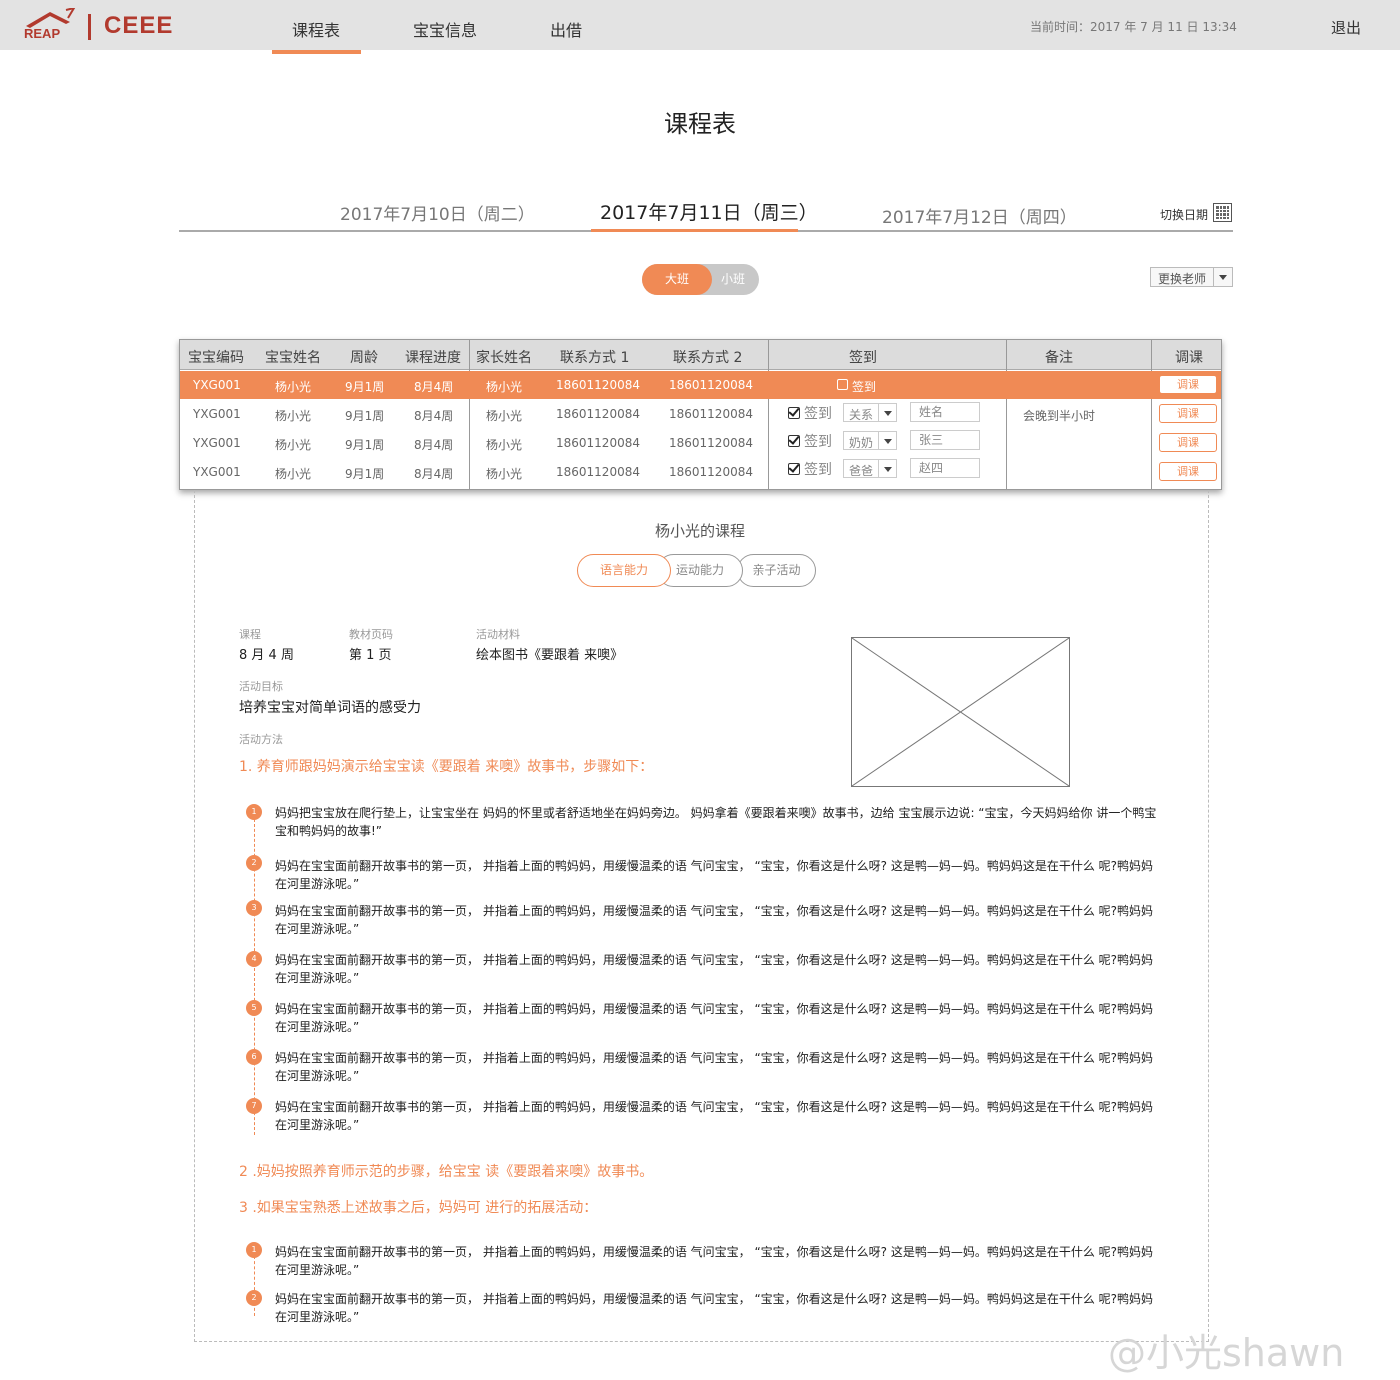  What do you see at coordinates (1059, 358) in the screenshot?
I see `th-note: 备注` at bounding box center [1059, 358].